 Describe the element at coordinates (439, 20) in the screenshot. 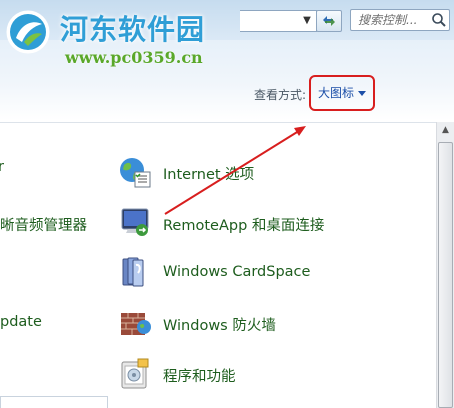

I see `search-icon` at that location.